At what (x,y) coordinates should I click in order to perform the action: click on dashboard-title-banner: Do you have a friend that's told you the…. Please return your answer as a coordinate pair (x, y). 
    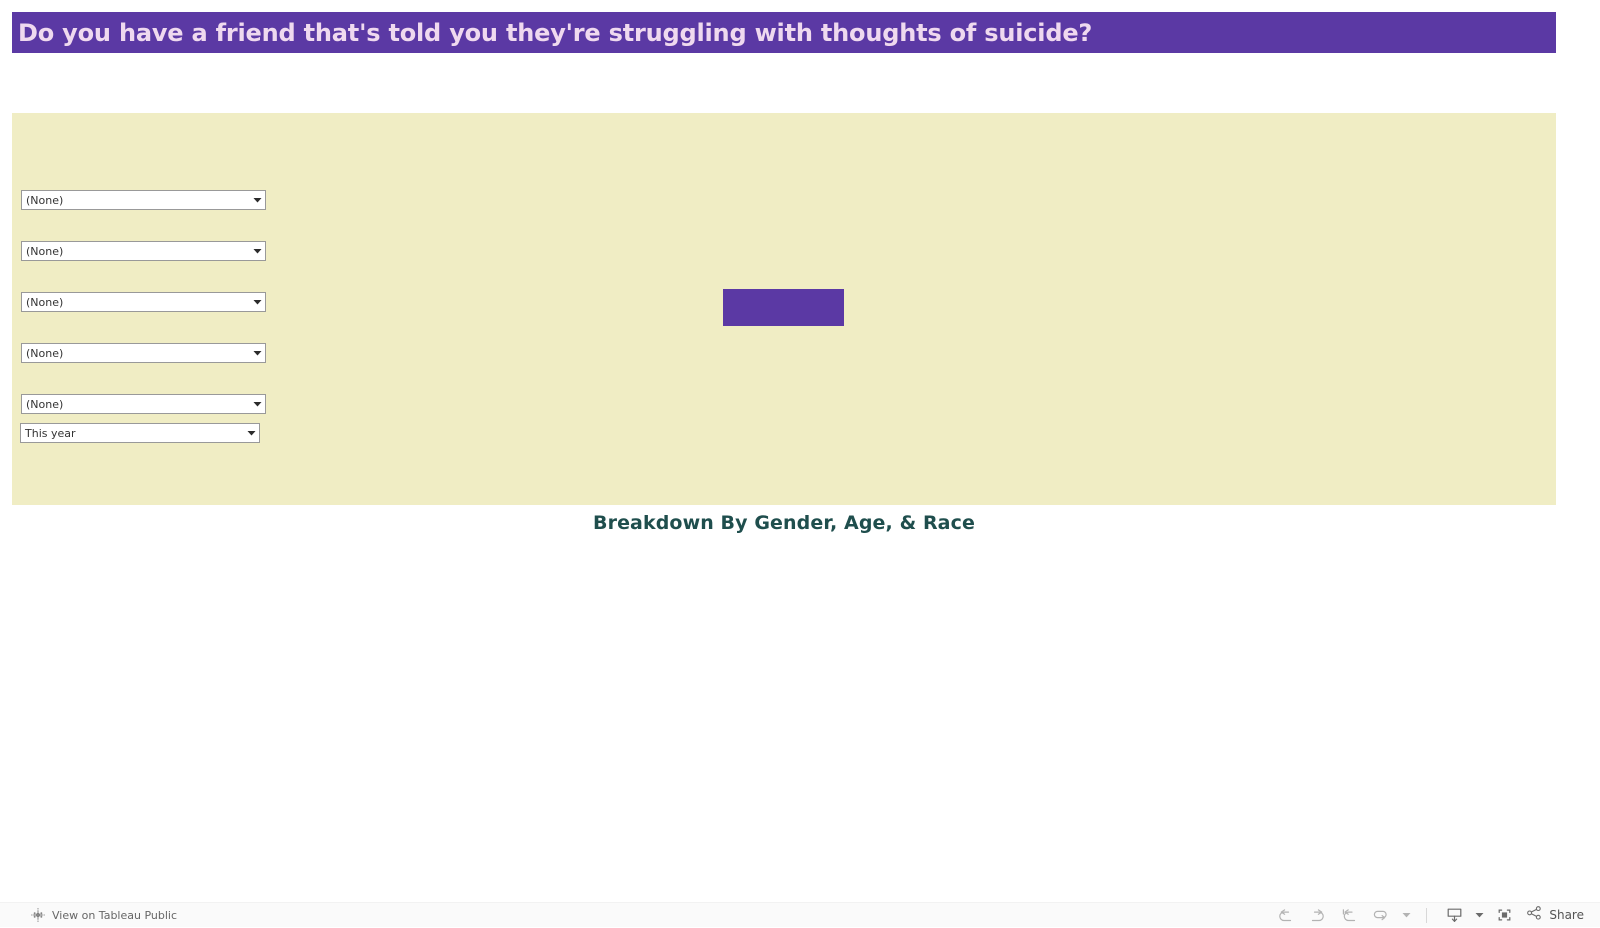
    Looking at the image, I should click on (784, 32).